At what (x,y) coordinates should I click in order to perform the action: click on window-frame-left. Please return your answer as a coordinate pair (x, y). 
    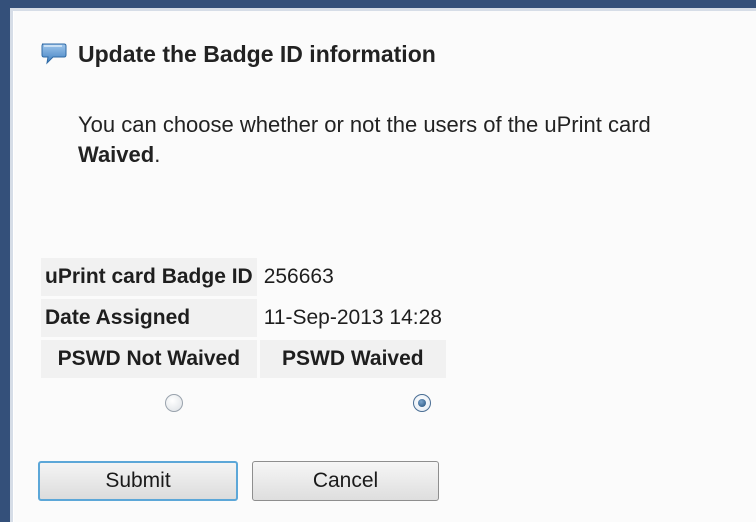
    Looking at the image, I should click on (5, 261).